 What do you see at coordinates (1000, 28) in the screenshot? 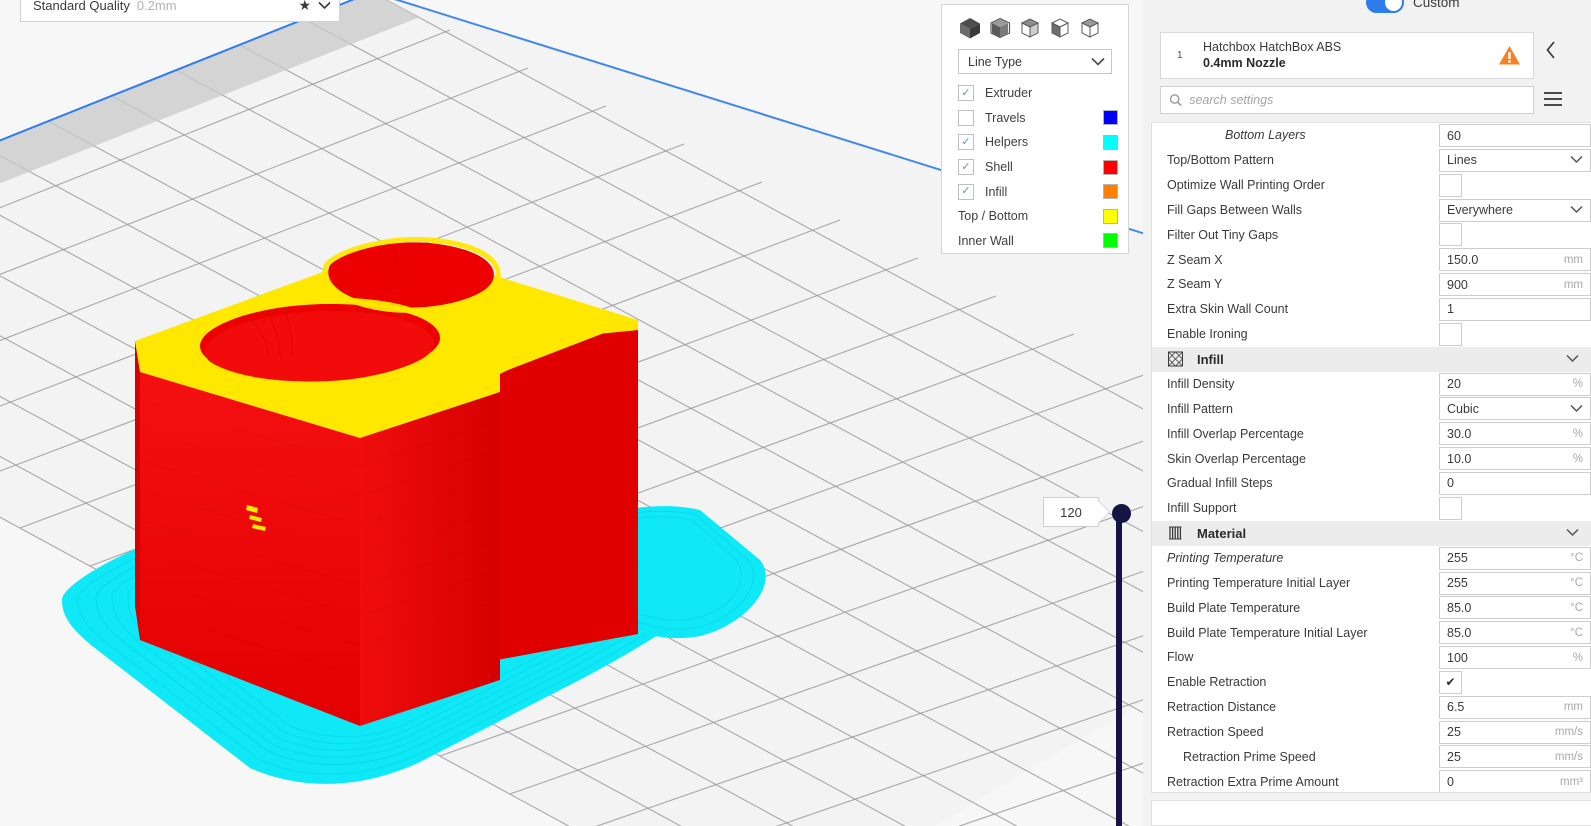
I see `shaded-view-icon` at bounding box center [1000, 28].